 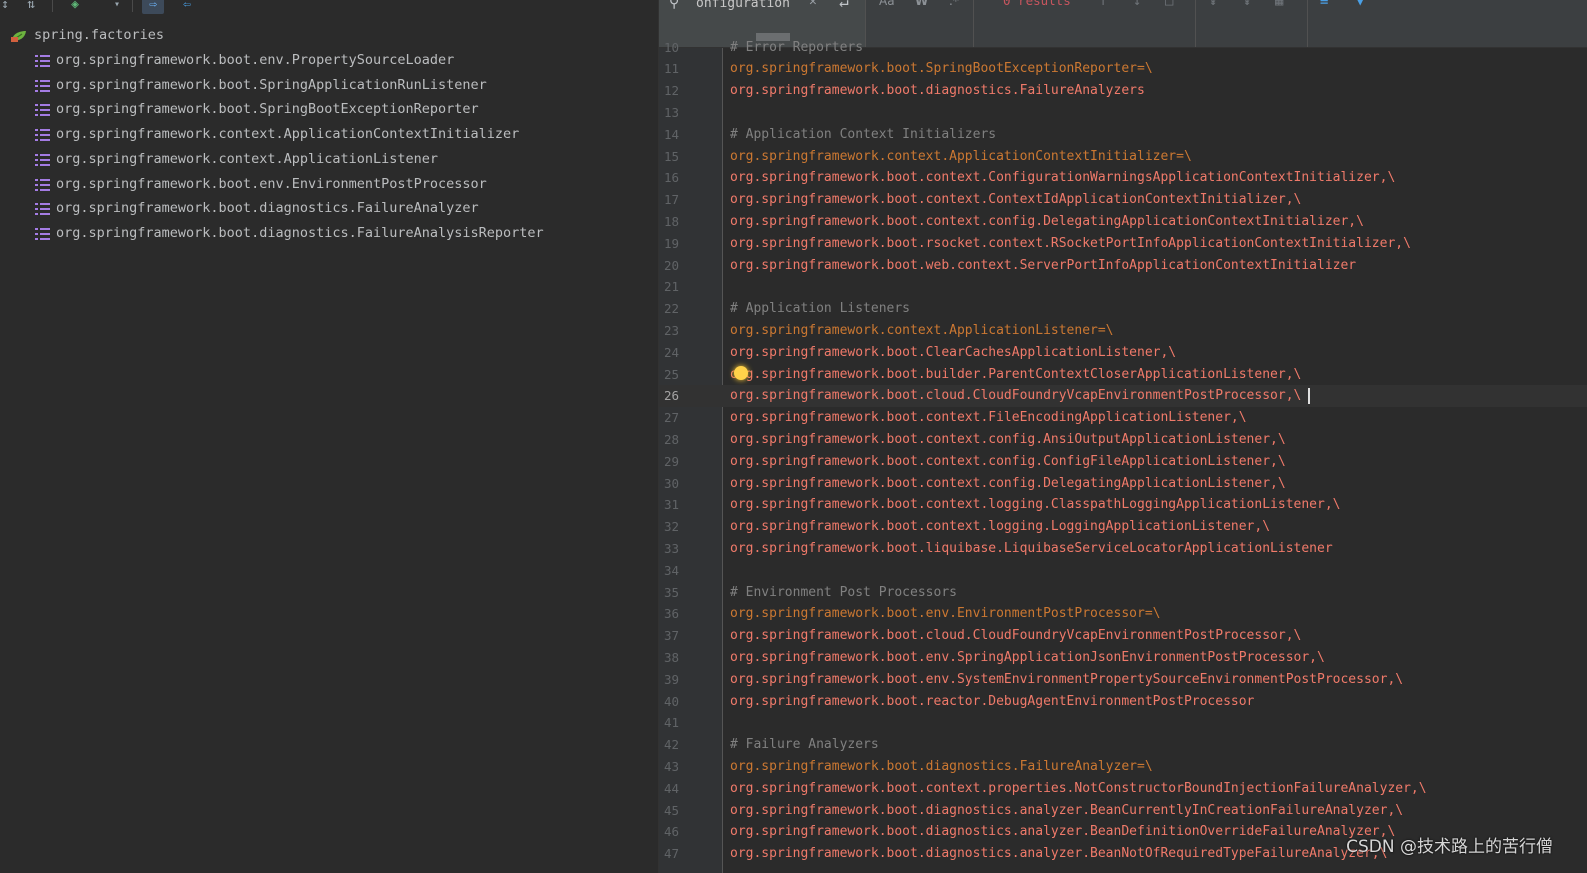 I want to click on sort-alpha-icon: ↕, so click(x=8, y=7).